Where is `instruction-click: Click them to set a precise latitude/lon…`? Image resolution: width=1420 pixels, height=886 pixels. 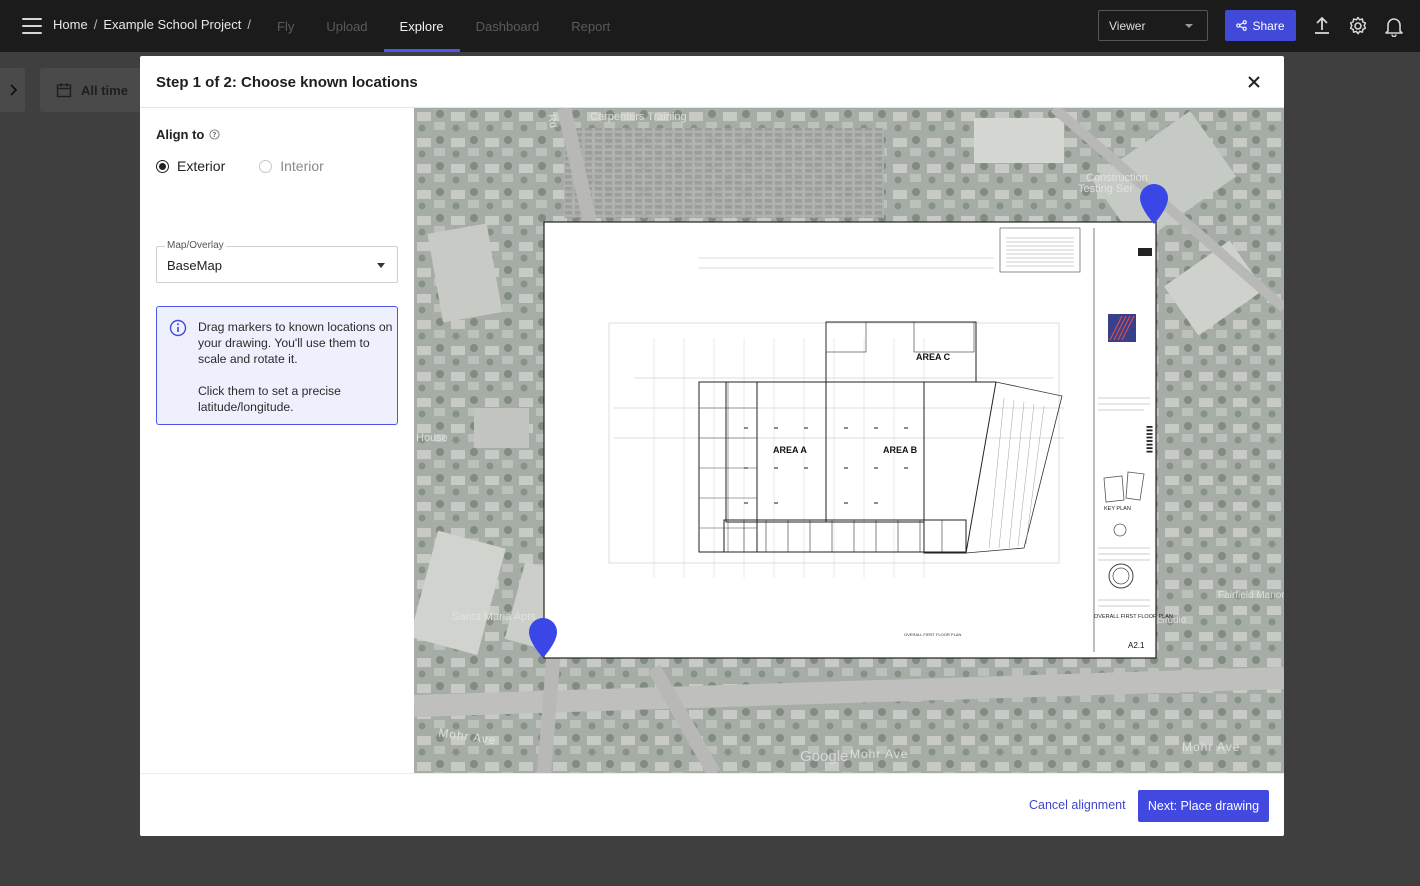 instruction-click: Click them to set a precise latitude/lon… is located at coordinates (269, 399).